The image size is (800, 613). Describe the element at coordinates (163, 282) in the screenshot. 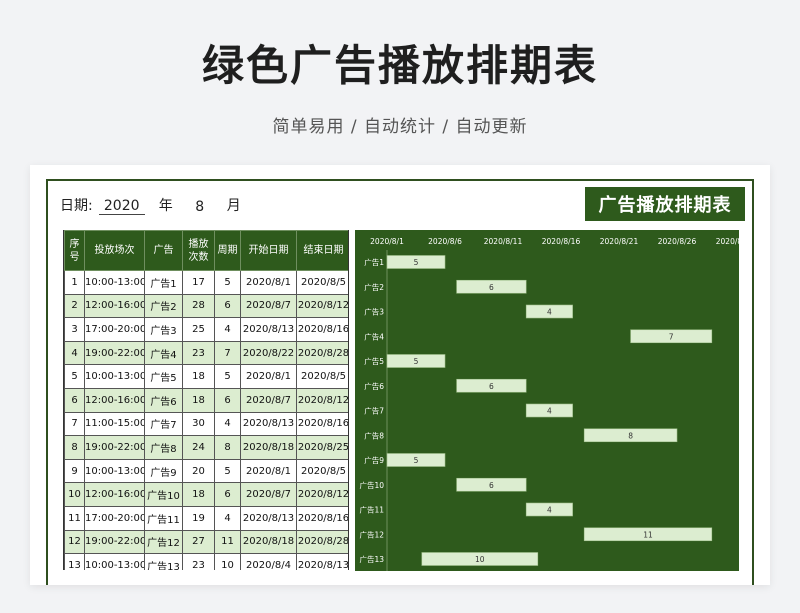

I see `table-cell: 广告1` at that location.